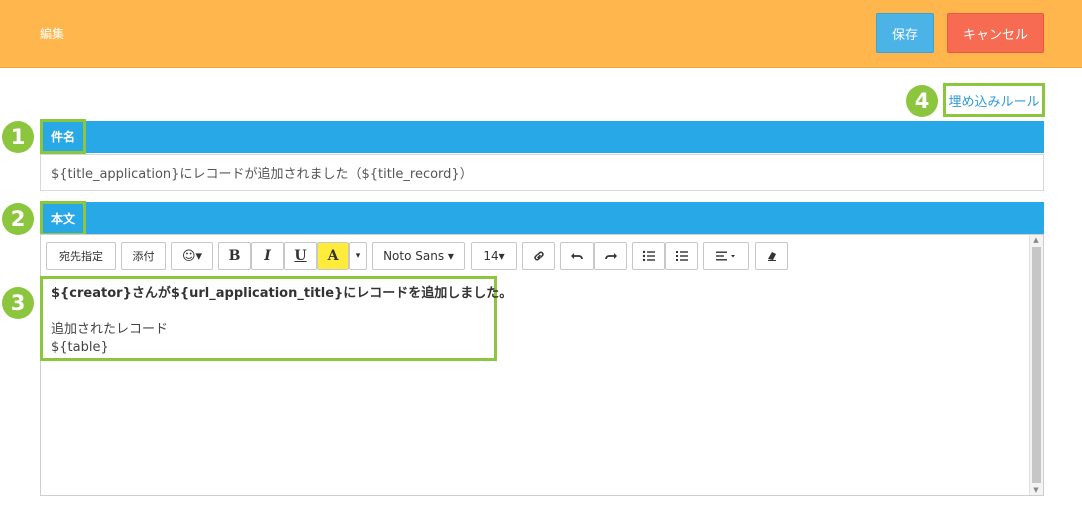 The image size is (1082, 515). I want to click on scrollbar-thumb, so click(1036, 365).